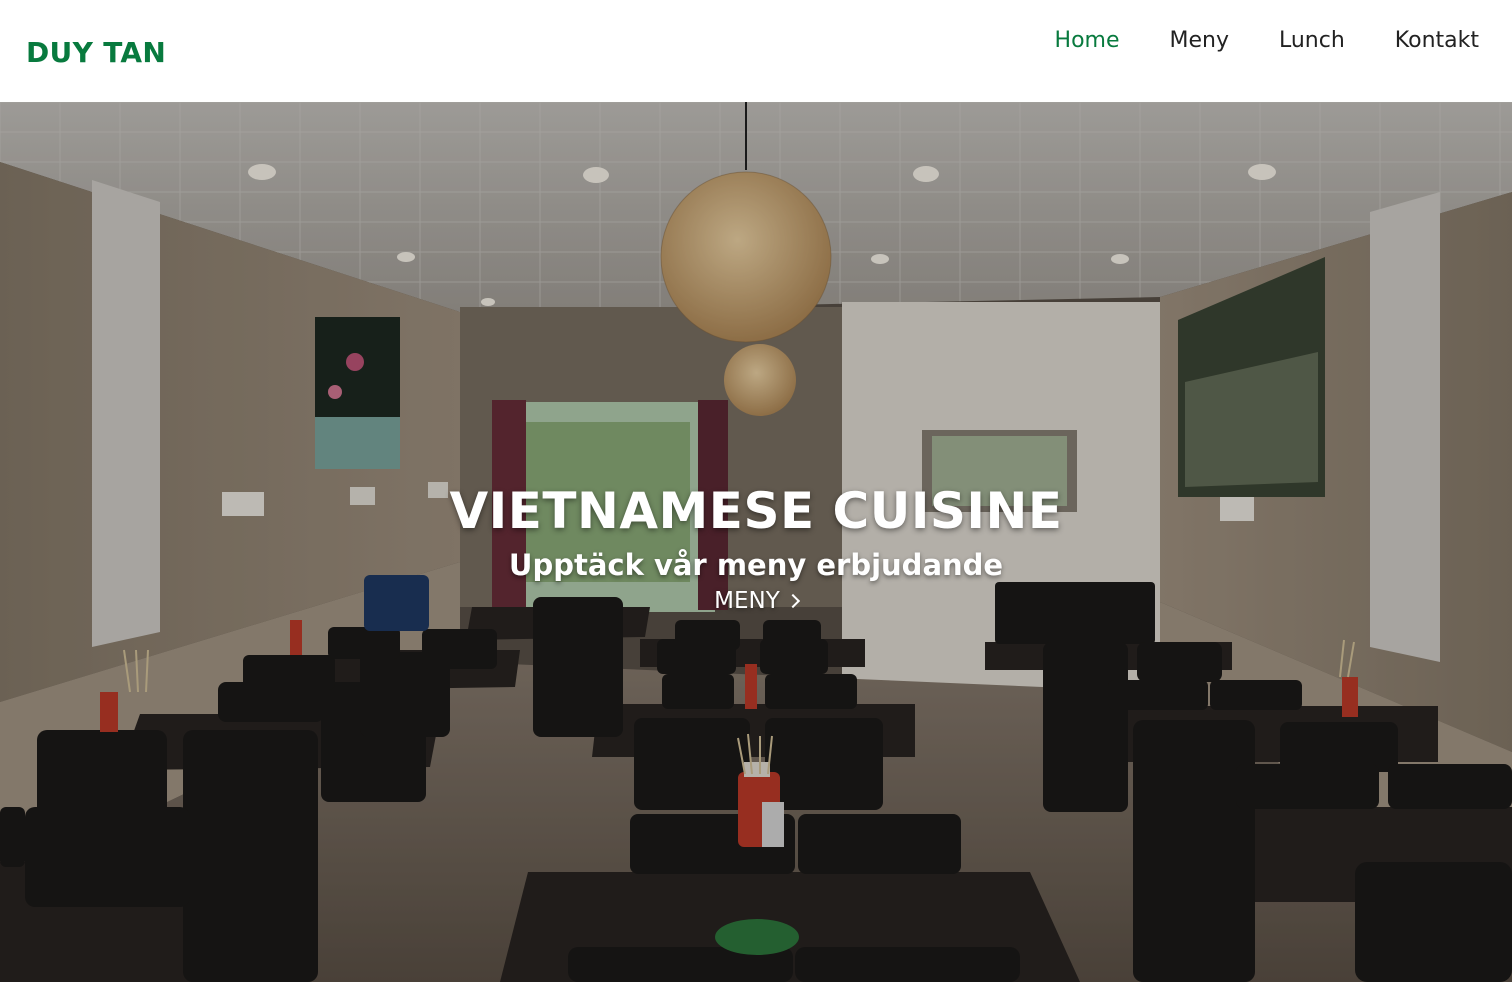 The image size is (1512, 982). Describe the element at coordinates (1312, 40) in the screenshot. I see `nav-item-lunch: Lunch` at that location.